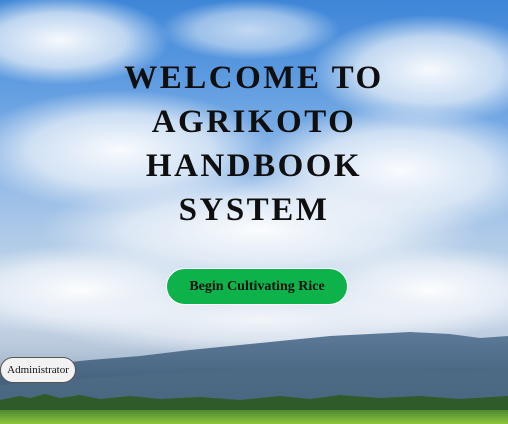  What do you see at coordinates (254, 78) in the screenshot?
I see `title-line: WELCOME TO` at bounding box center [254, 78].